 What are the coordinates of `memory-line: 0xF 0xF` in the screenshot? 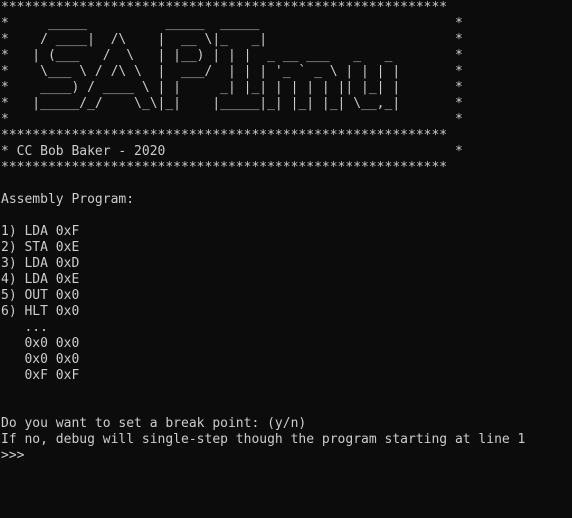 It's located at (40, 375).